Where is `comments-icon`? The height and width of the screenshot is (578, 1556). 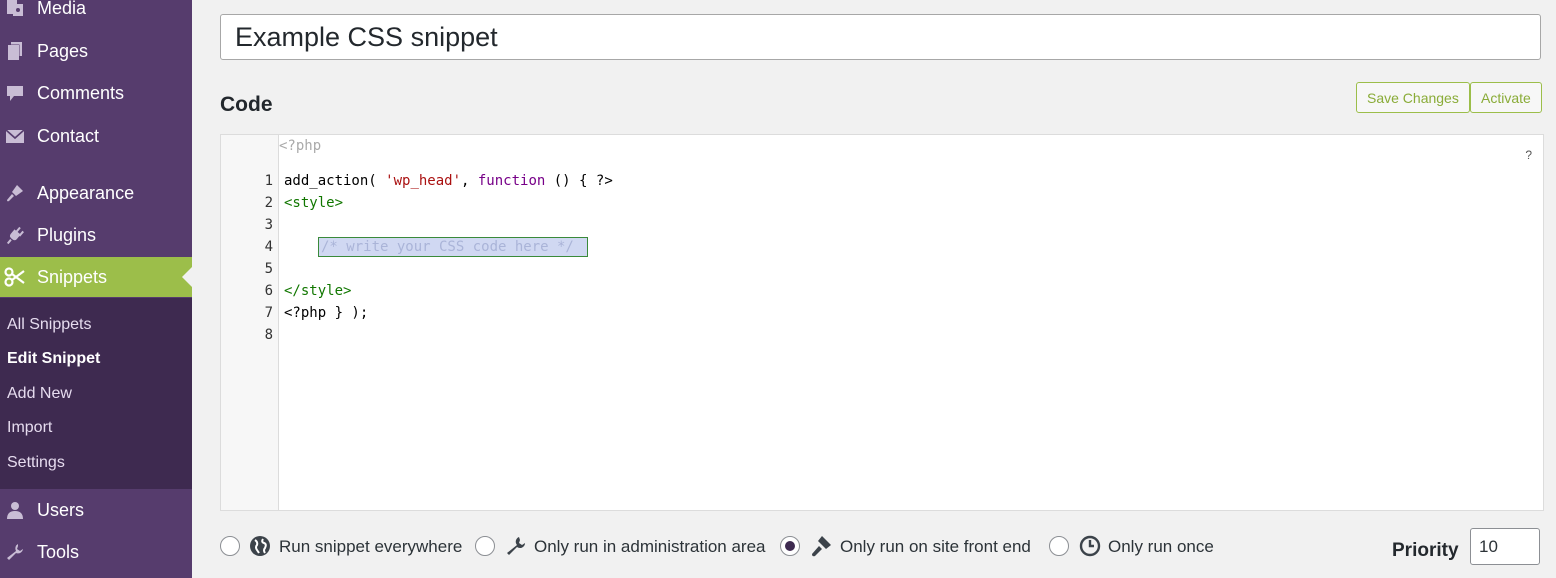 comments-icon is located at coordinates (15, 93).